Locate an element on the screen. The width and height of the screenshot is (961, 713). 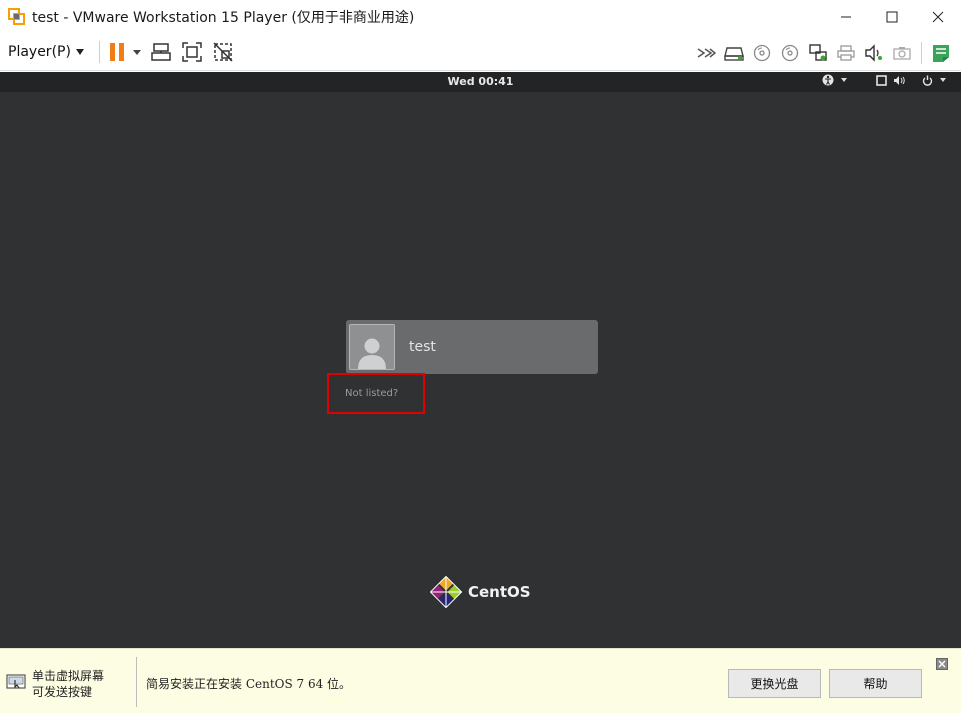
player-toolbar: Player(P) is located at coordinates (480, 52).